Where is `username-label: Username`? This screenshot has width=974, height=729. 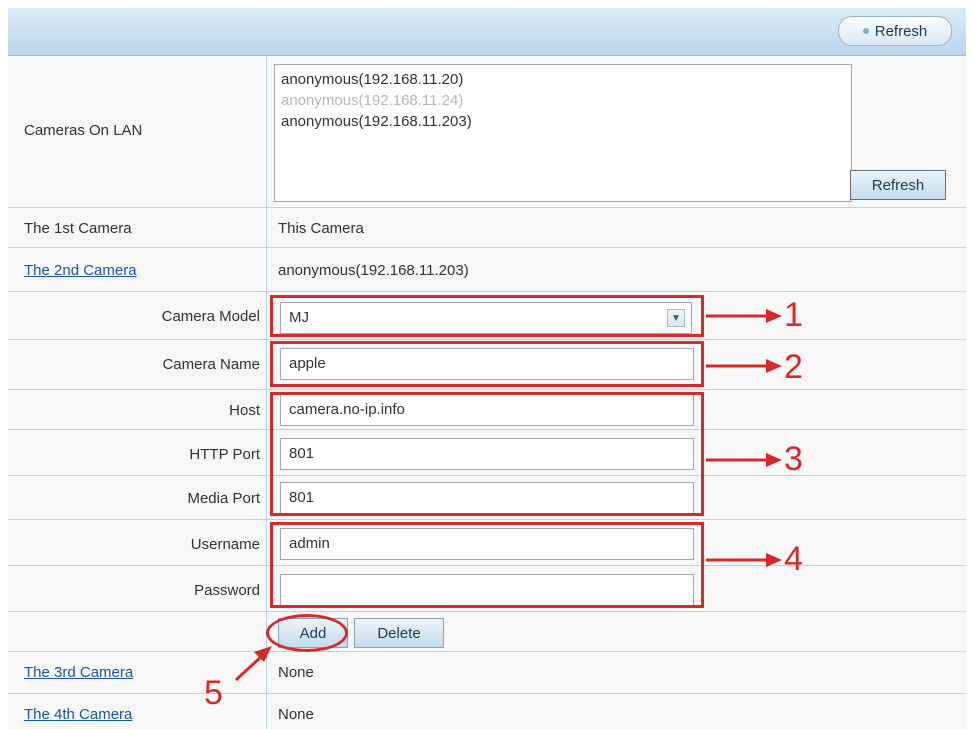 username-label: Username is located at coordinates (225, 544).